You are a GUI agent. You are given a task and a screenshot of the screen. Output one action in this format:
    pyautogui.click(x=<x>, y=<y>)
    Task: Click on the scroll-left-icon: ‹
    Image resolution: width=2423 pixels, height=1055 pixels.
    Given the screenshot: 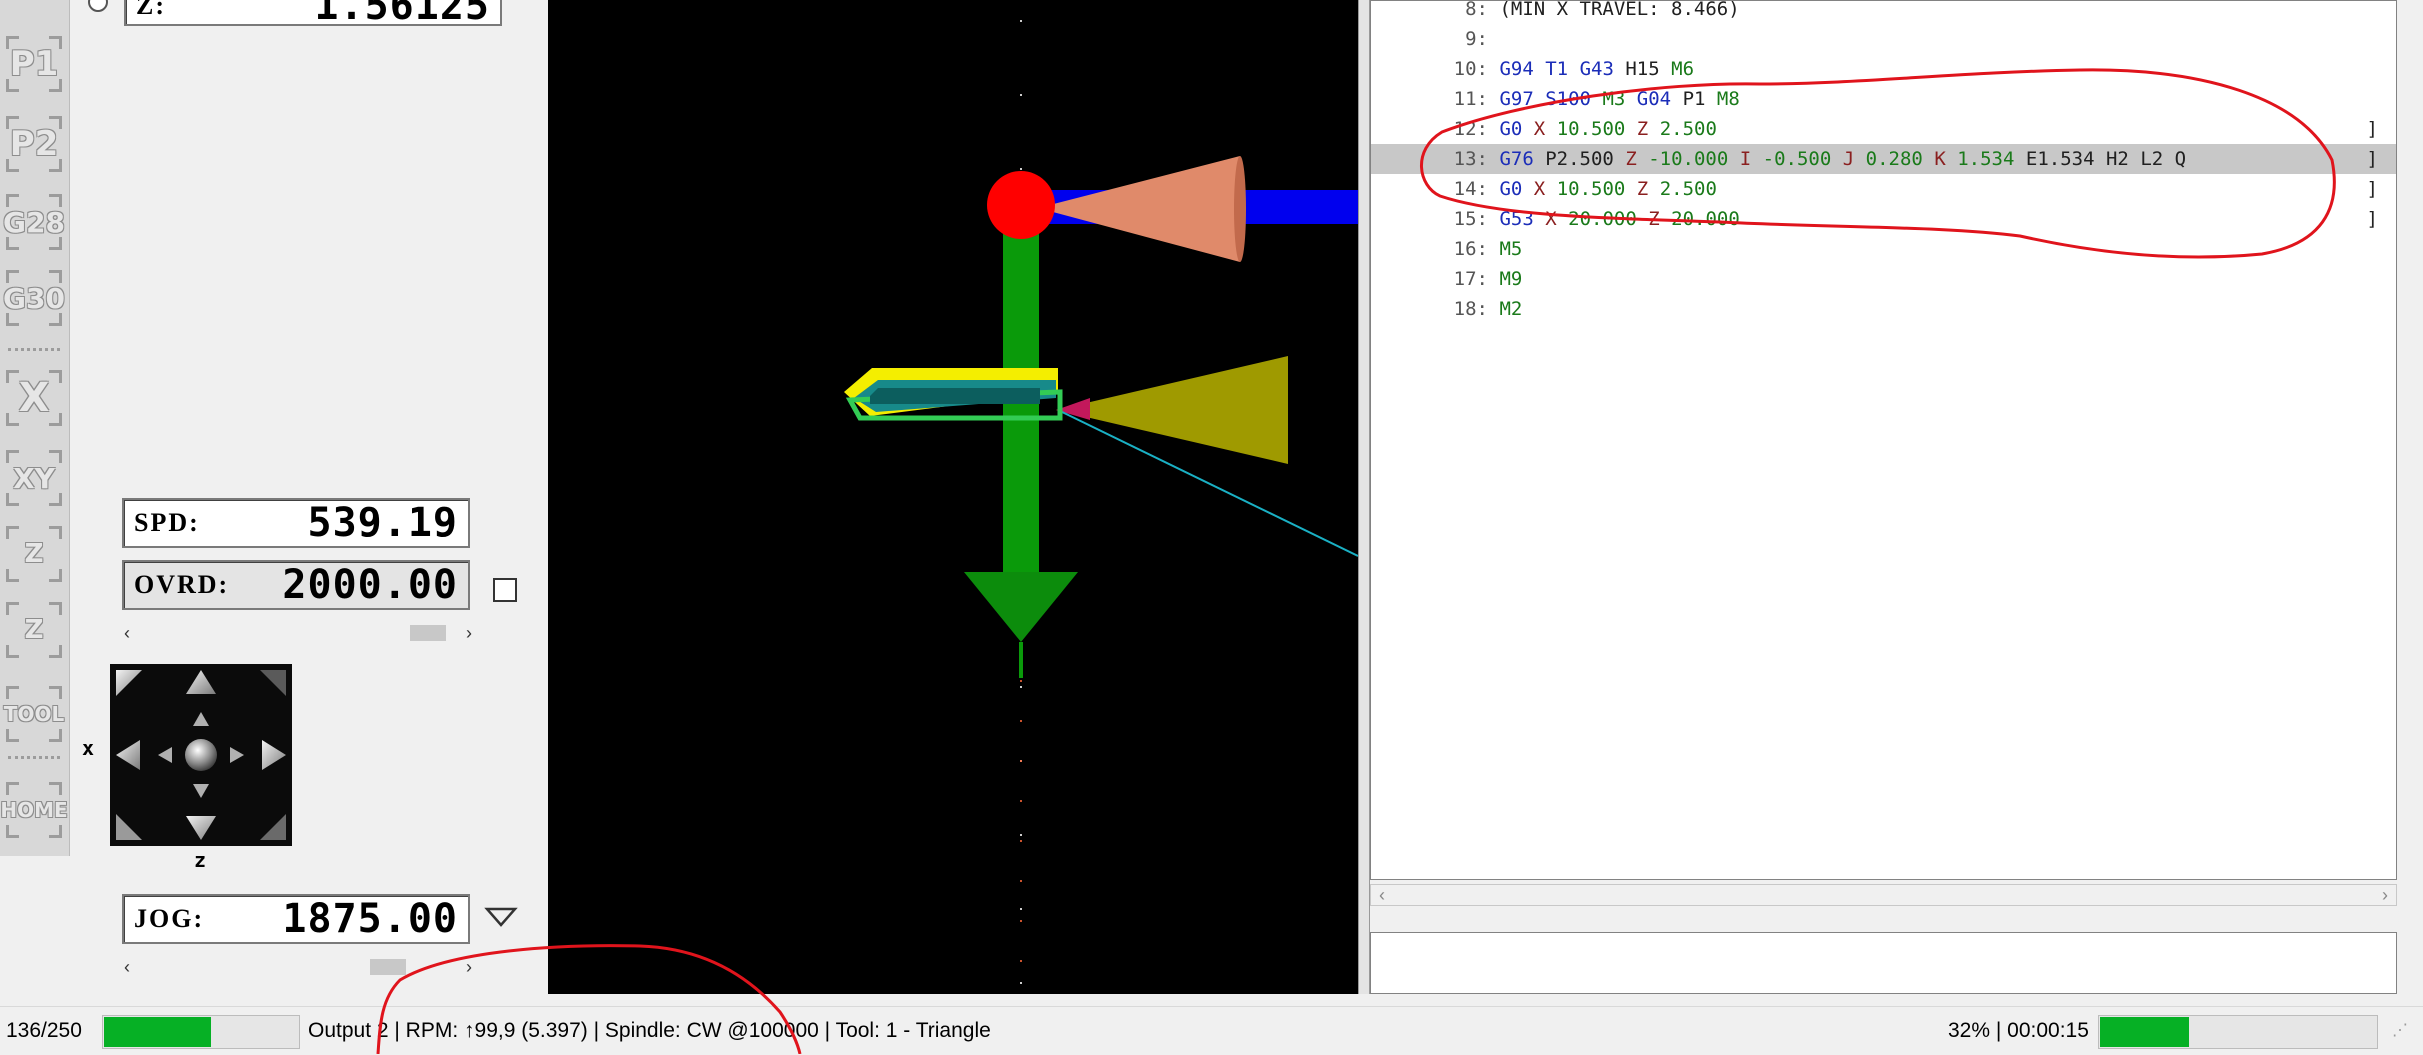 What is the action you would take?
    pyautogui.click(x=1382, y=895)
    